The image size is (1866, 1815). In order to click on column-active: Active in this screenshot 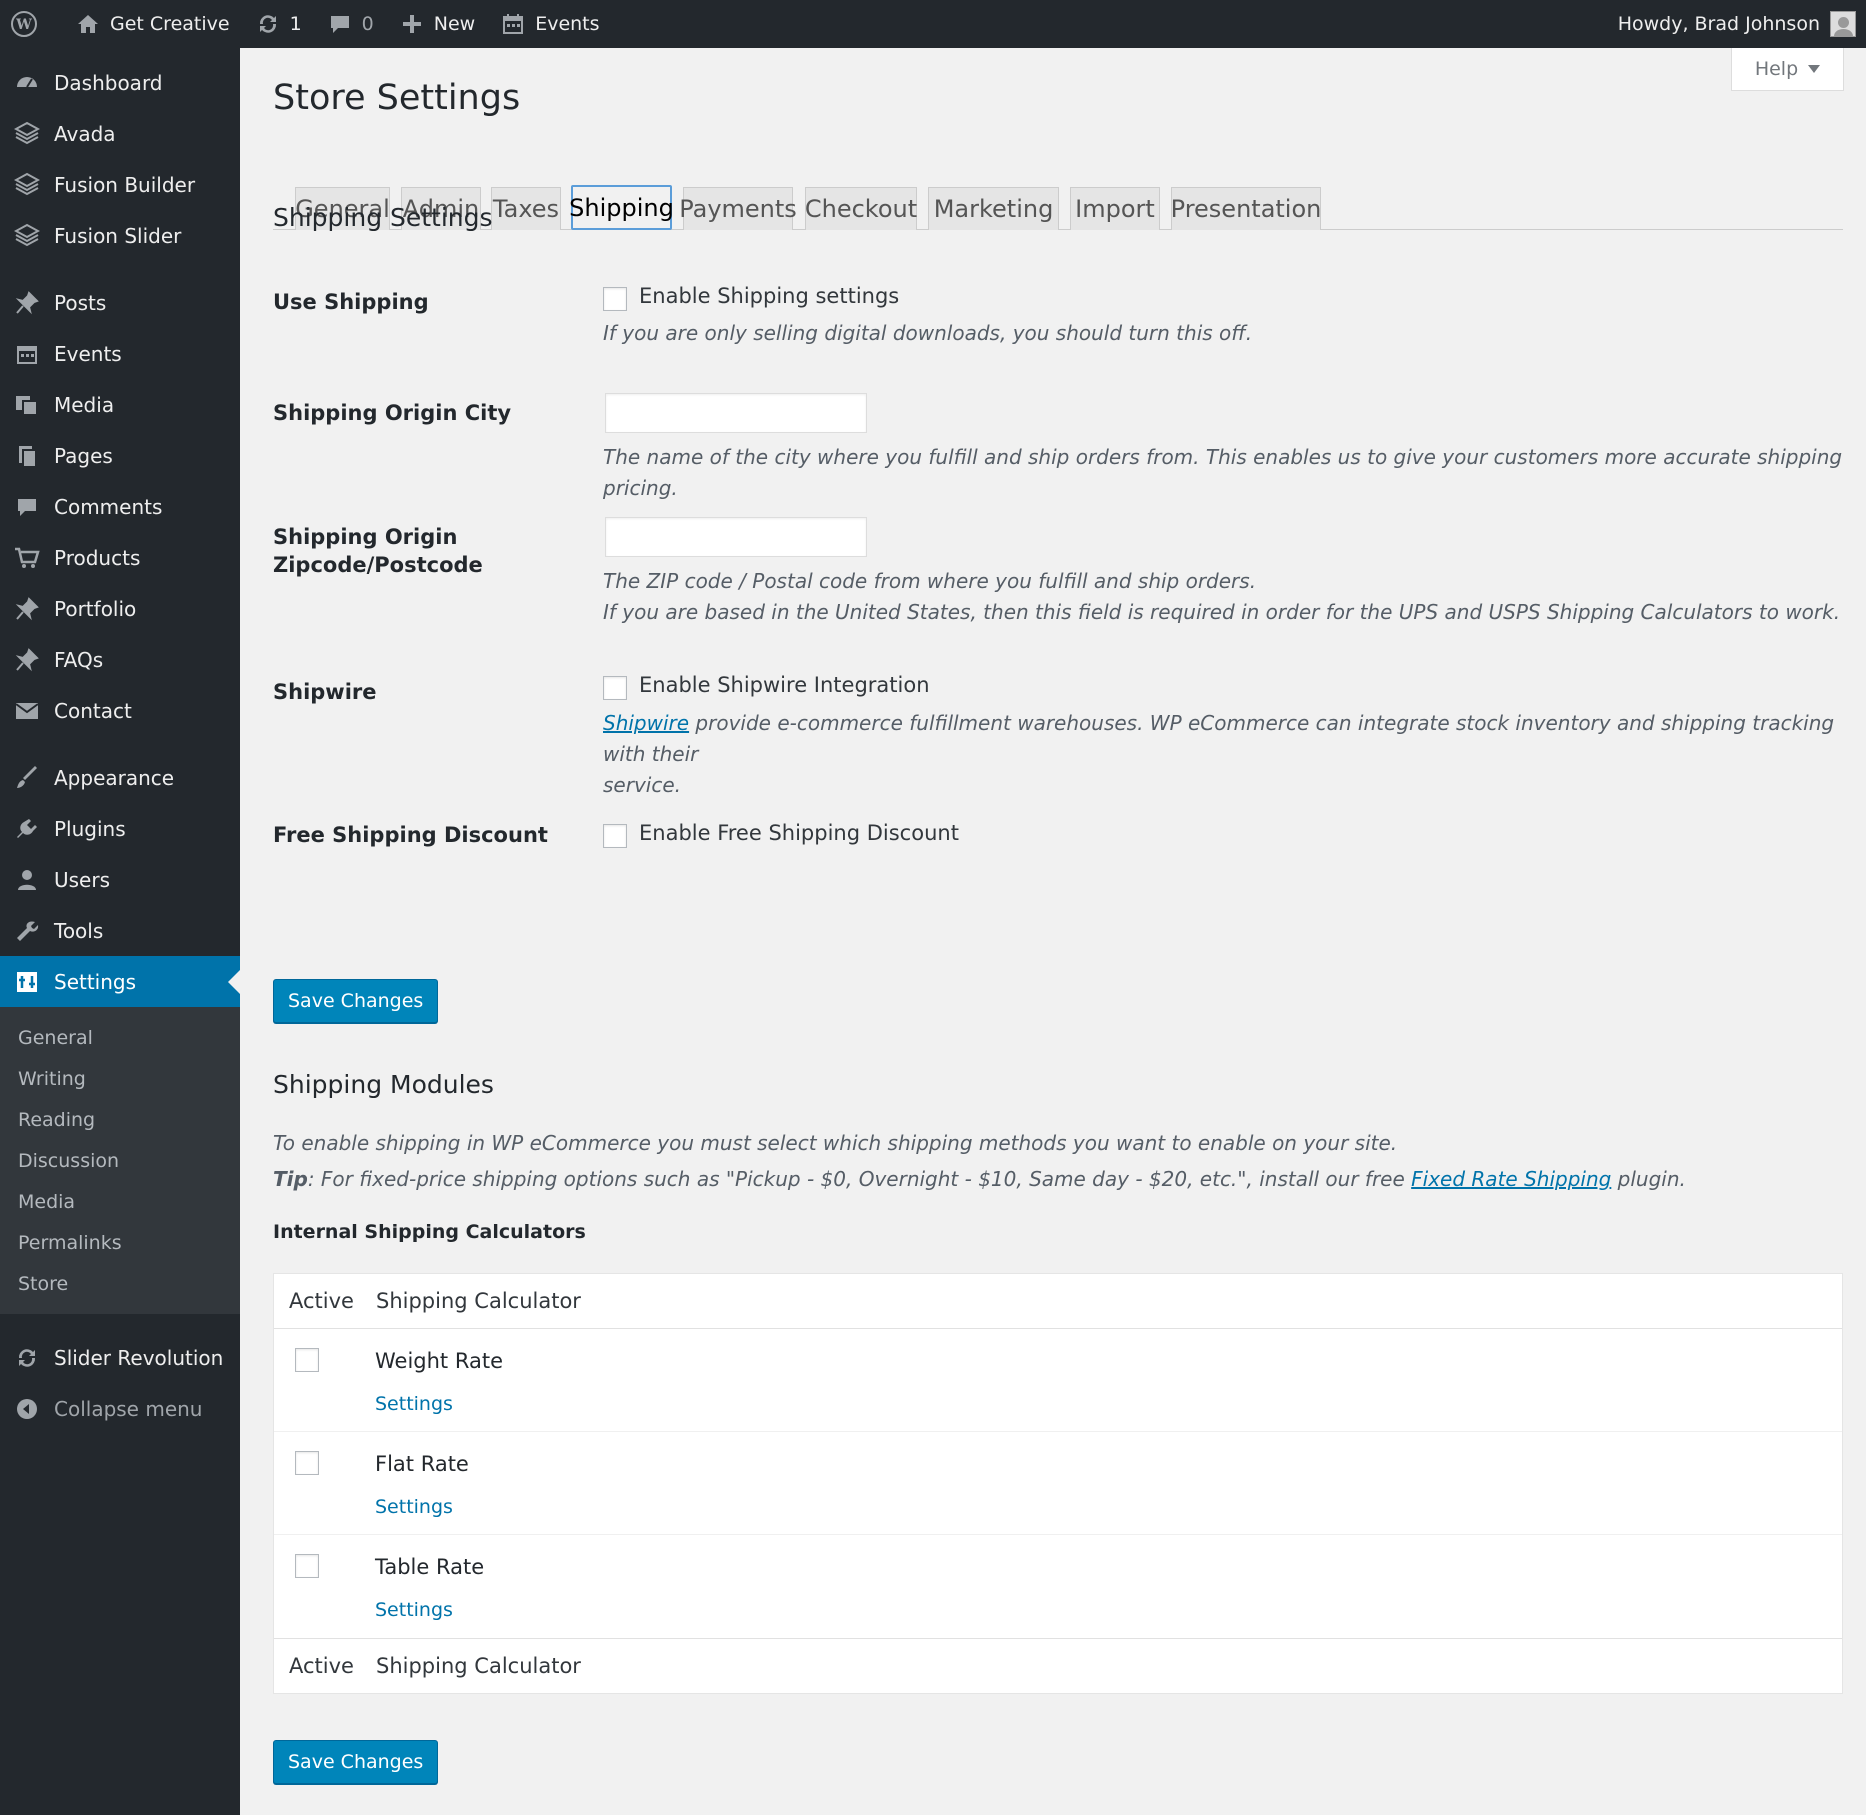, I will do `click(321, 1301)`.